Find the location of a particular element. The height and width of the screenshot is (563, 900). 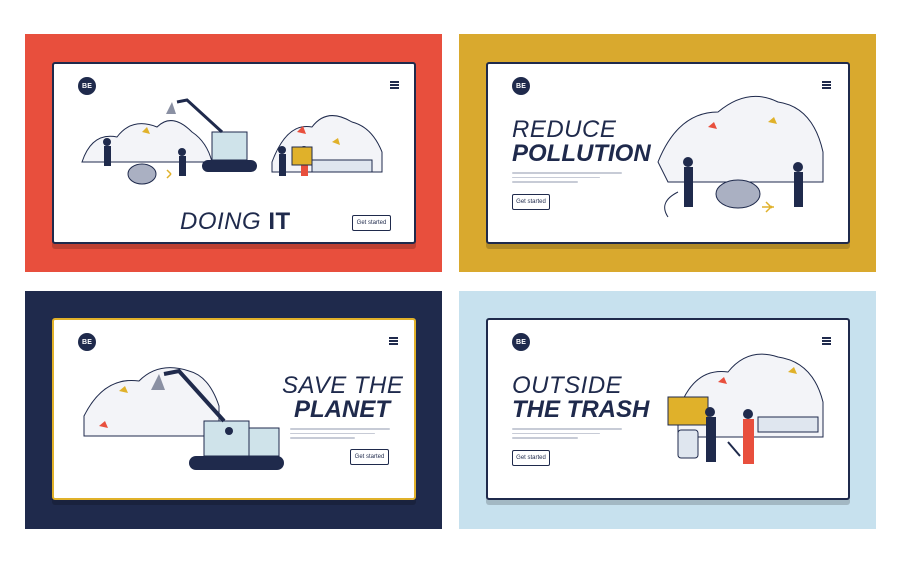

title-light: DOING IT is located at coordinates (235, 222).